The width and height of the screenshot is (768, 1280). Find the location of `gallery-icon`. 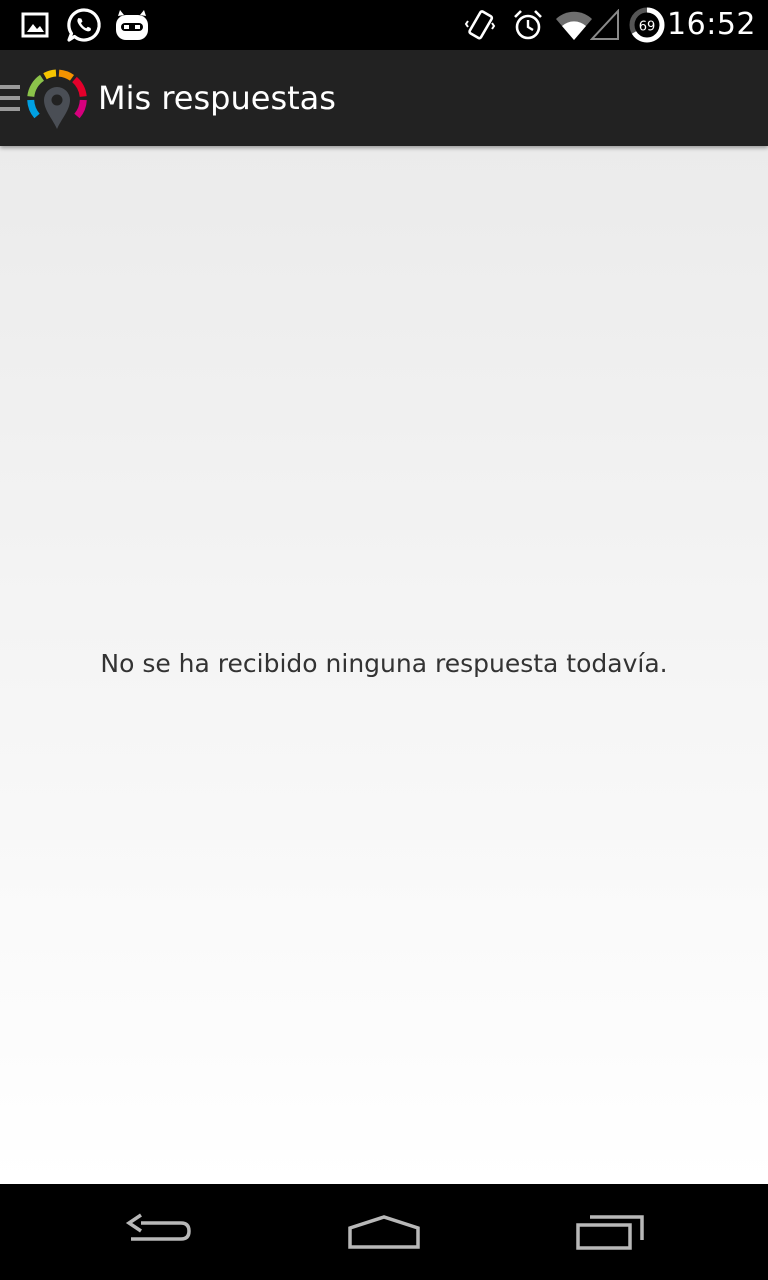

gallery-icon is located at coordinates (35, 25).